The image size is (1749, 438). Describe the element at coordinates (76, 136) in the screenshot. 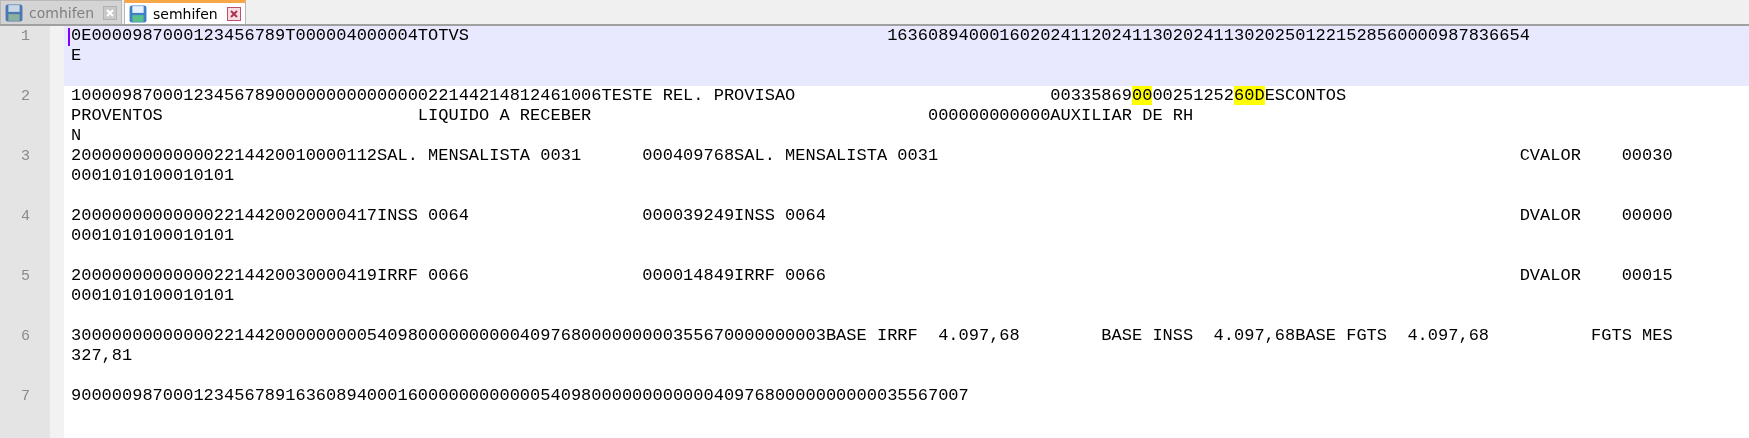

I see `code-line: N` at that location.